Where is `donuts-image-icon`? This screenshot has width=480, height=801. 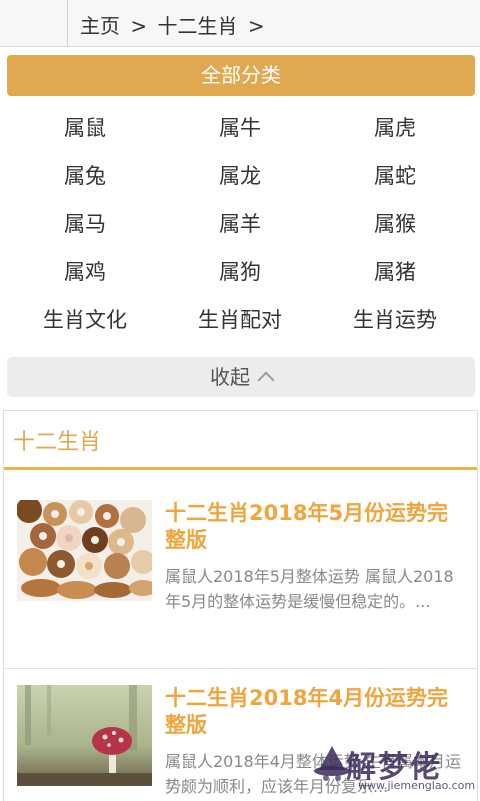
donuts-image-icon is located at coordinates (84, 550).